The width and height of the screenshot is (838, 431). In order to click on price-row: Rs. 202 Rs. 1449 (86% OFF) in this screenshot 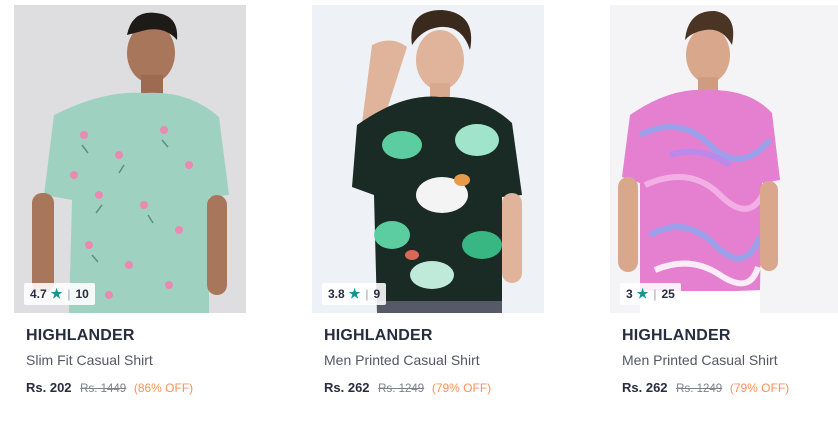, I will do `click(136, 387)`.